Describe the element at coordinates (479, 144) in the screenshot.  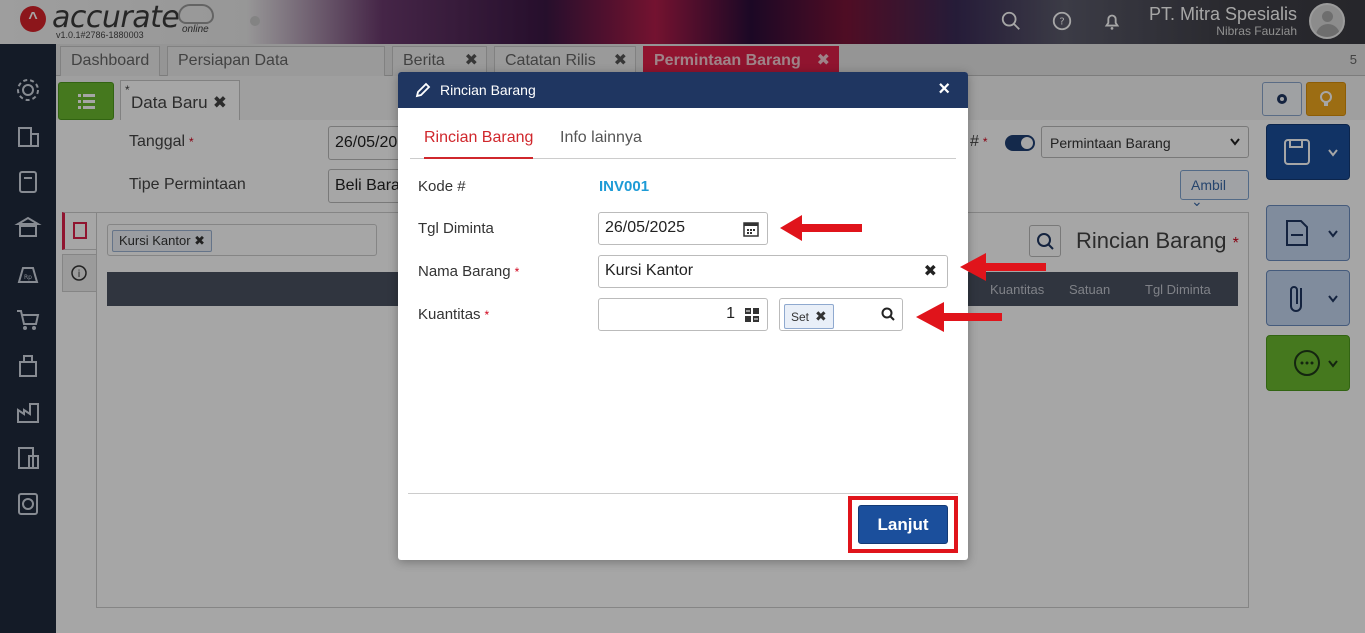
I see `tab-rincian-barang: Rincian Barang` at that location.